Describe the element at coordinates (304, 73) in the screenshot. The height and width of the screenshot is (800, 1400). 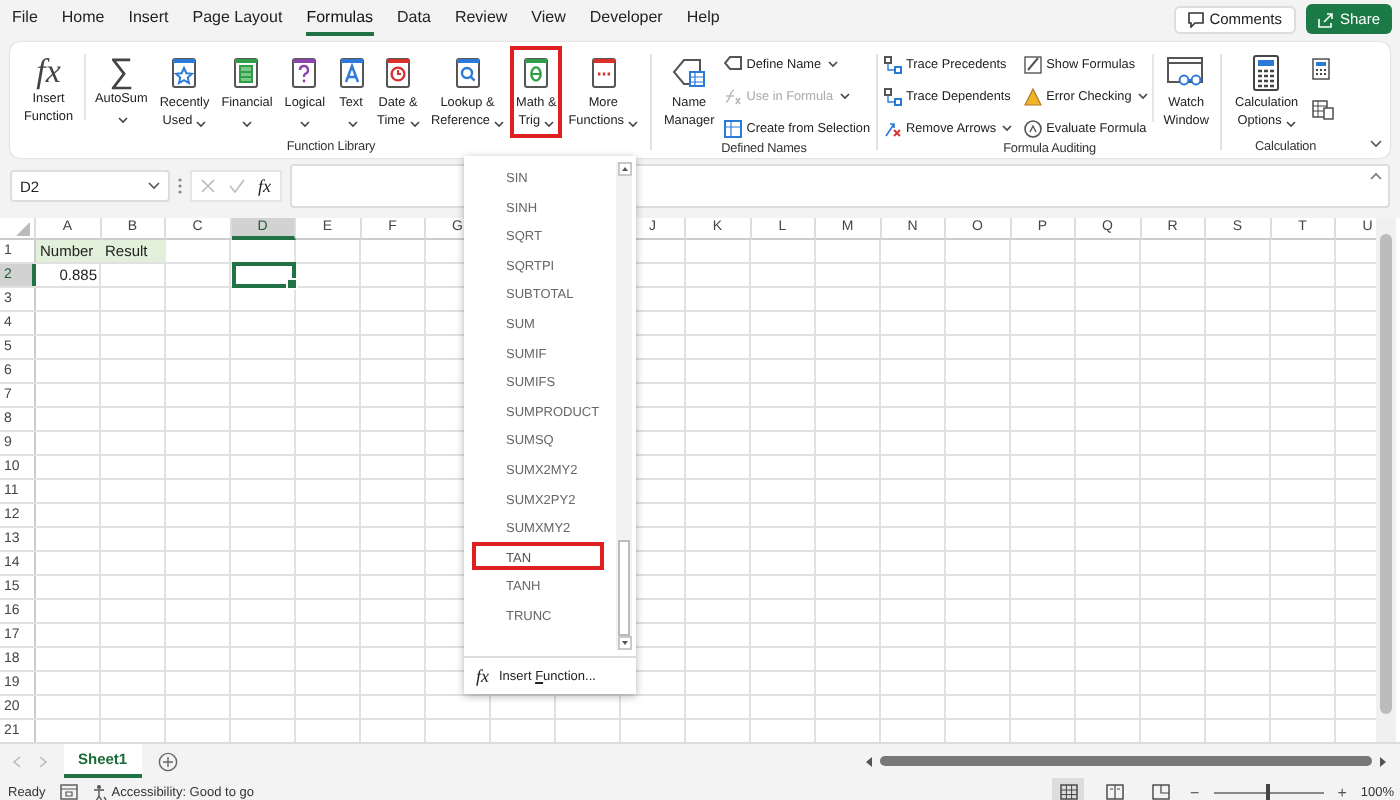
I see `question-book-icon` at that location.